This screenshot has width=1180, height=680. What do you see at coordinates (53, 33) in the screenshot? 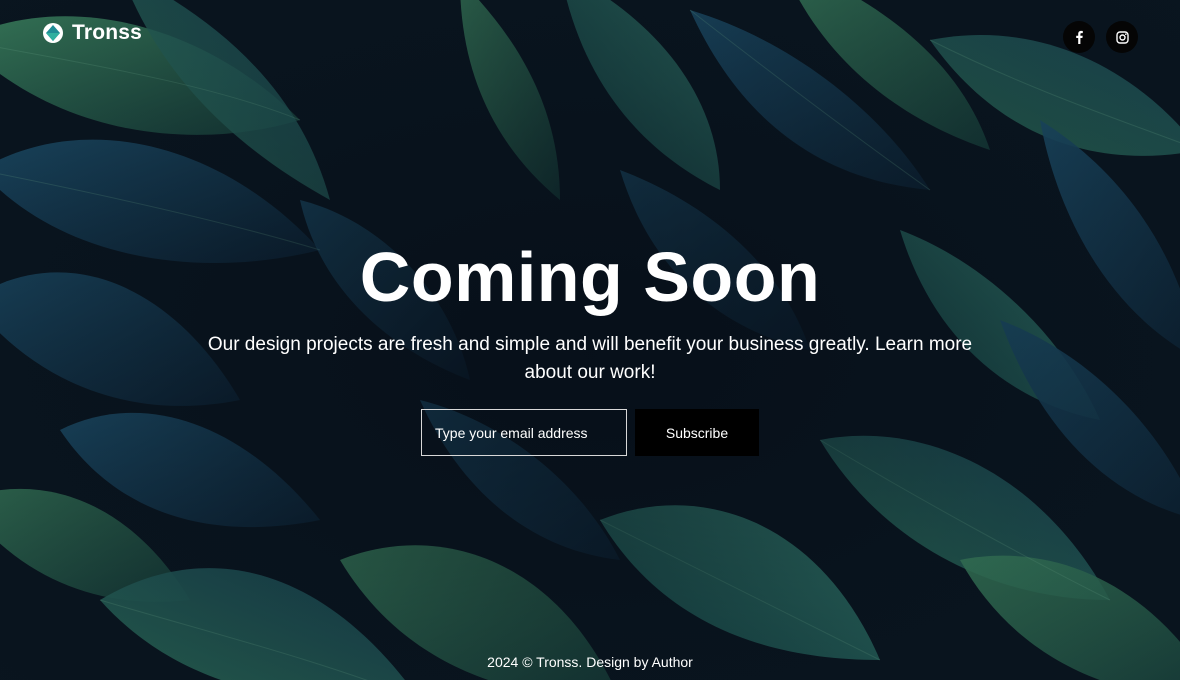
I see `globe-diamond-icon` at bounding box center [53, 33].